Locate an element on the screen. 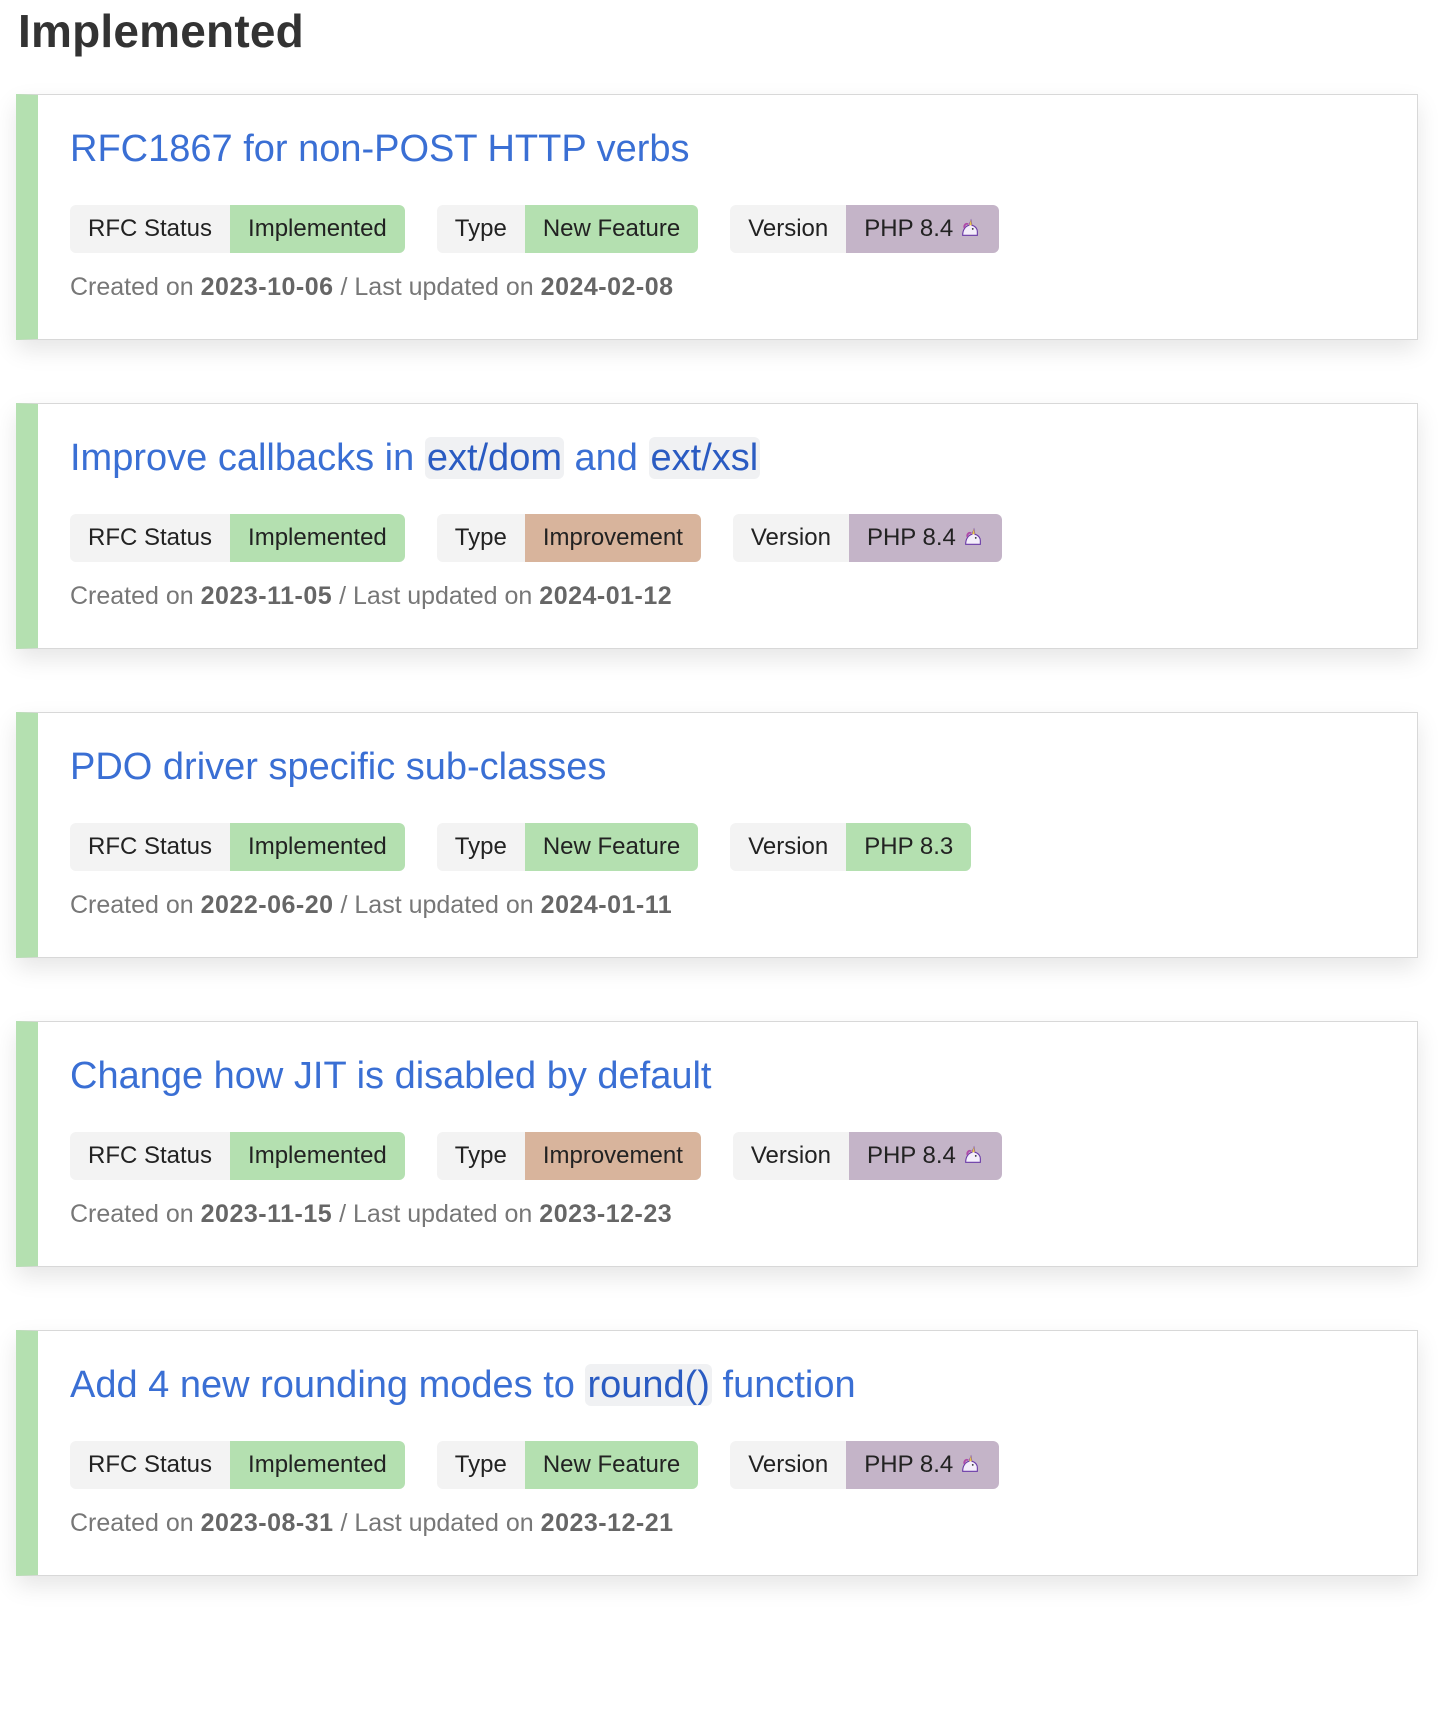  title-text: Improve callbacks in is located at coordinates (247, 458).